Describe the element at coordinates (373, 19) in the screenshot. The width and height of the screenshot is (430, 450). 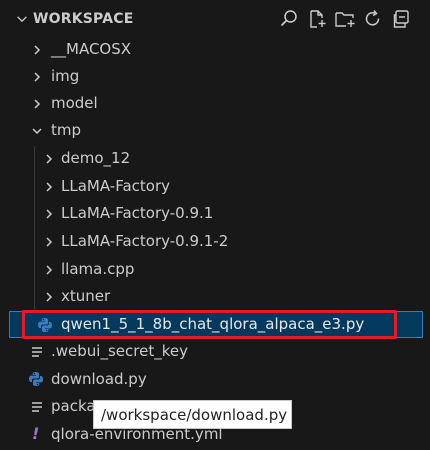
I see `refresh-icon` at that location.